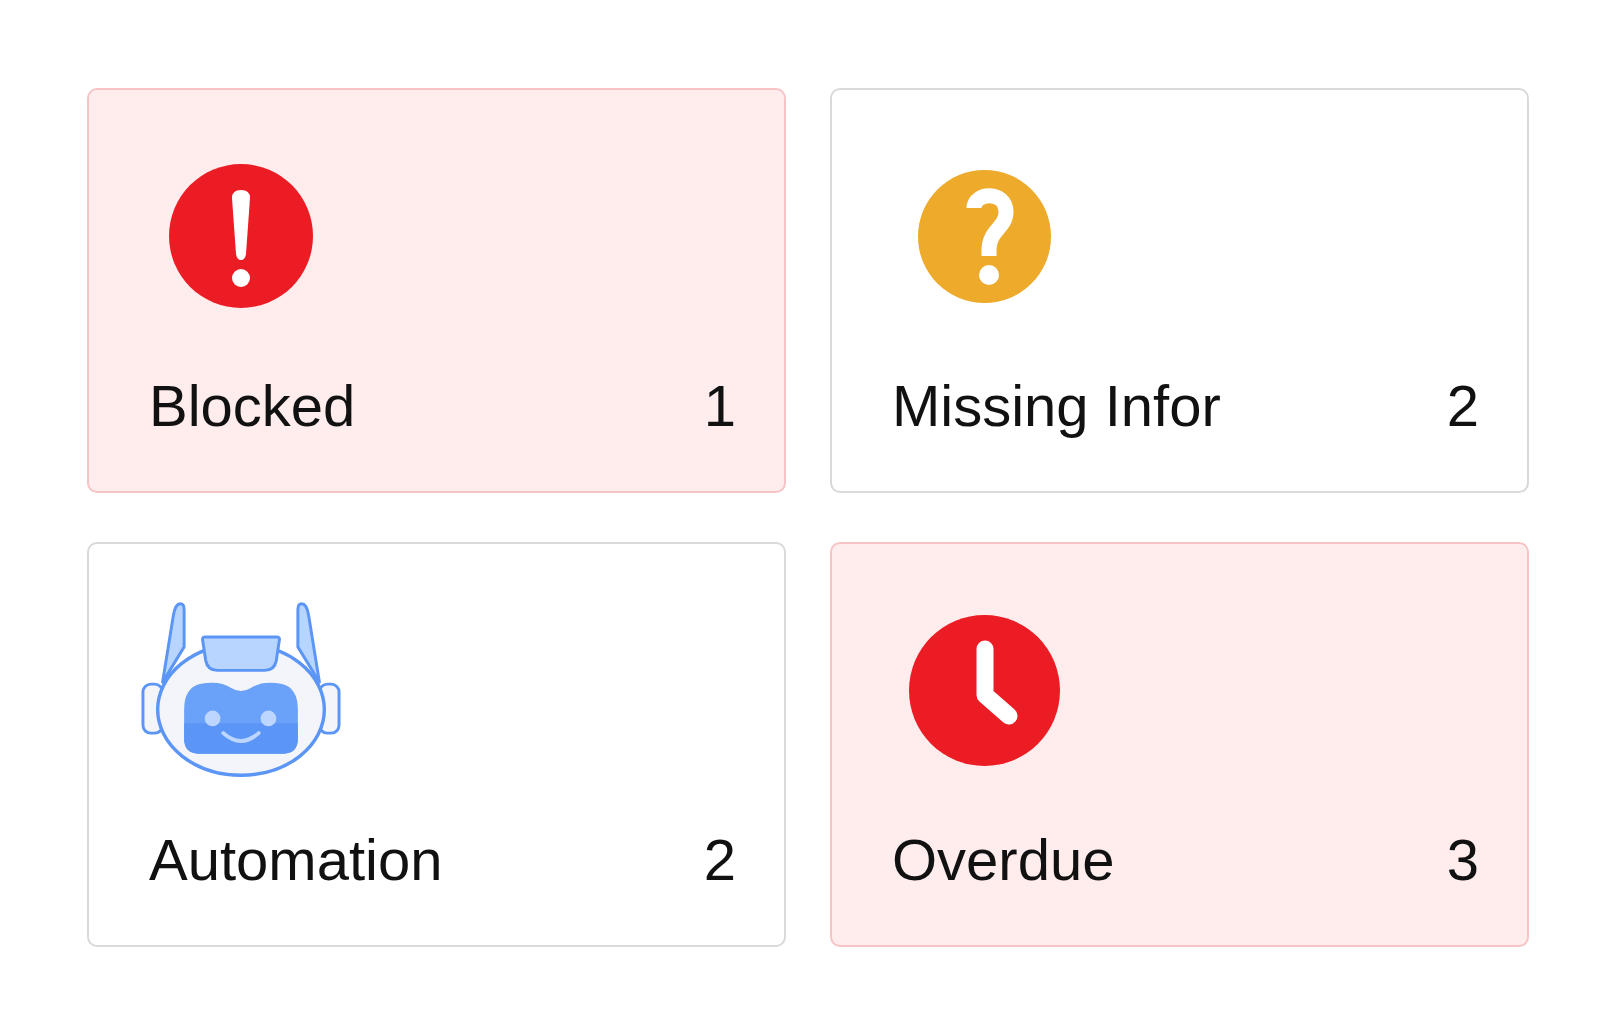 The height and width of the screenshot is (1023, 1615). What do you see at coordinates (984, 236) in the screenshot?
I see `question-icon` at bounding box center [984, 236].